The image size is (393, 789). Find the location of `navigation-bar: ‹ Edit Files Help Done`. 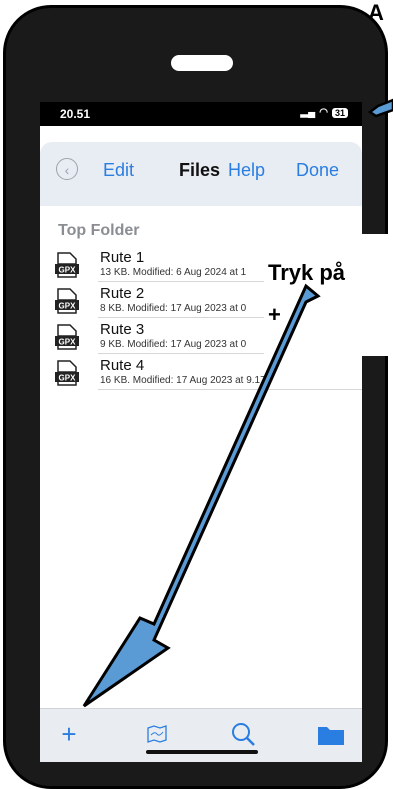

navigation-bar: ‹ Edit Files Help Done is located at coordinates (201, 174).